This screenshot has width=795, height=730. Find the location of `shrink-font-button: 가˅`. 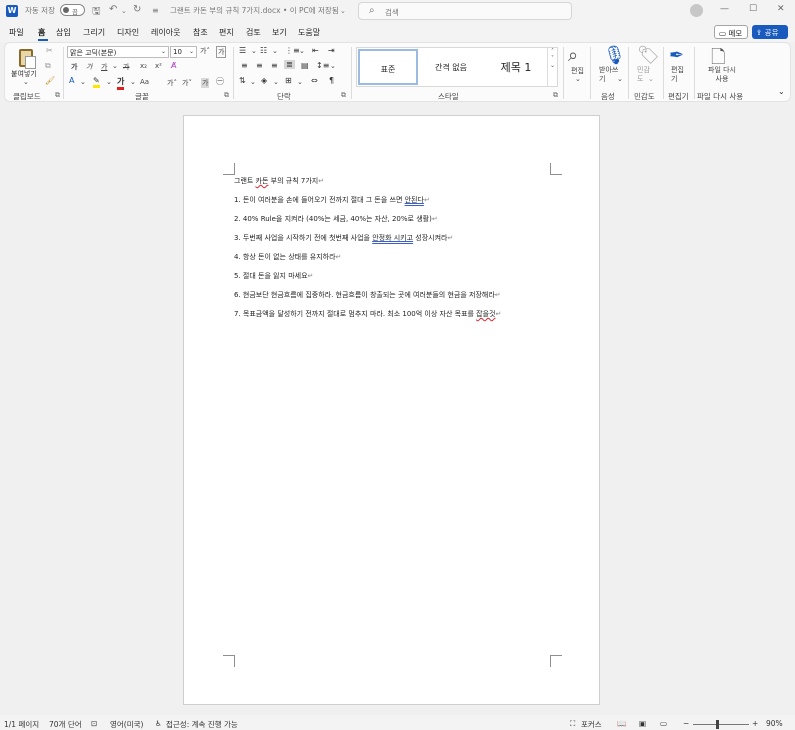

shrink-font-button: 가˅ is located at coordinates (187, 83).